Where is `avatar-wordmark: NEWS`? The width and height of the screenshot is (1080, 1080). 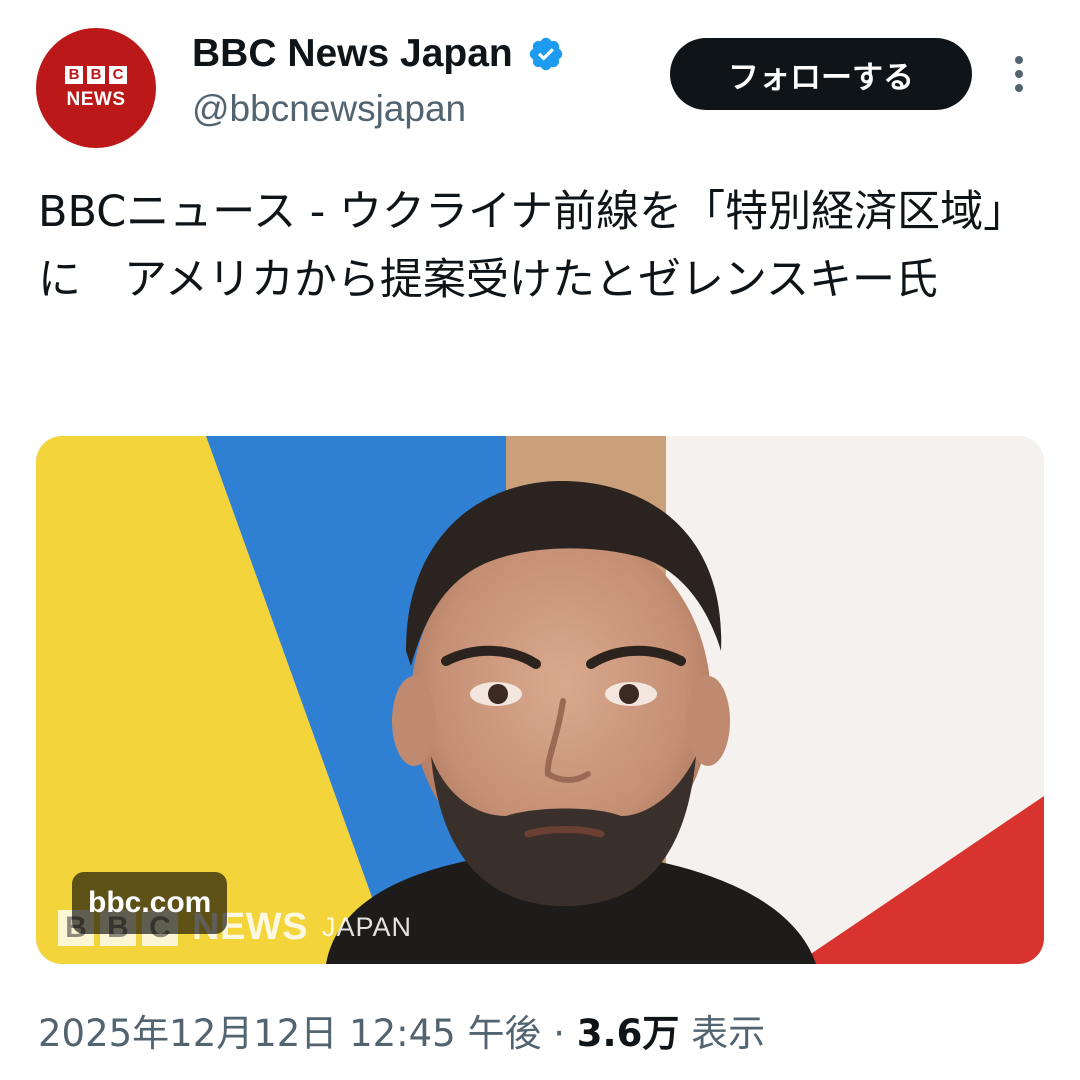
avatar-wordmark: NEWS is located at coordinates (96, 99).